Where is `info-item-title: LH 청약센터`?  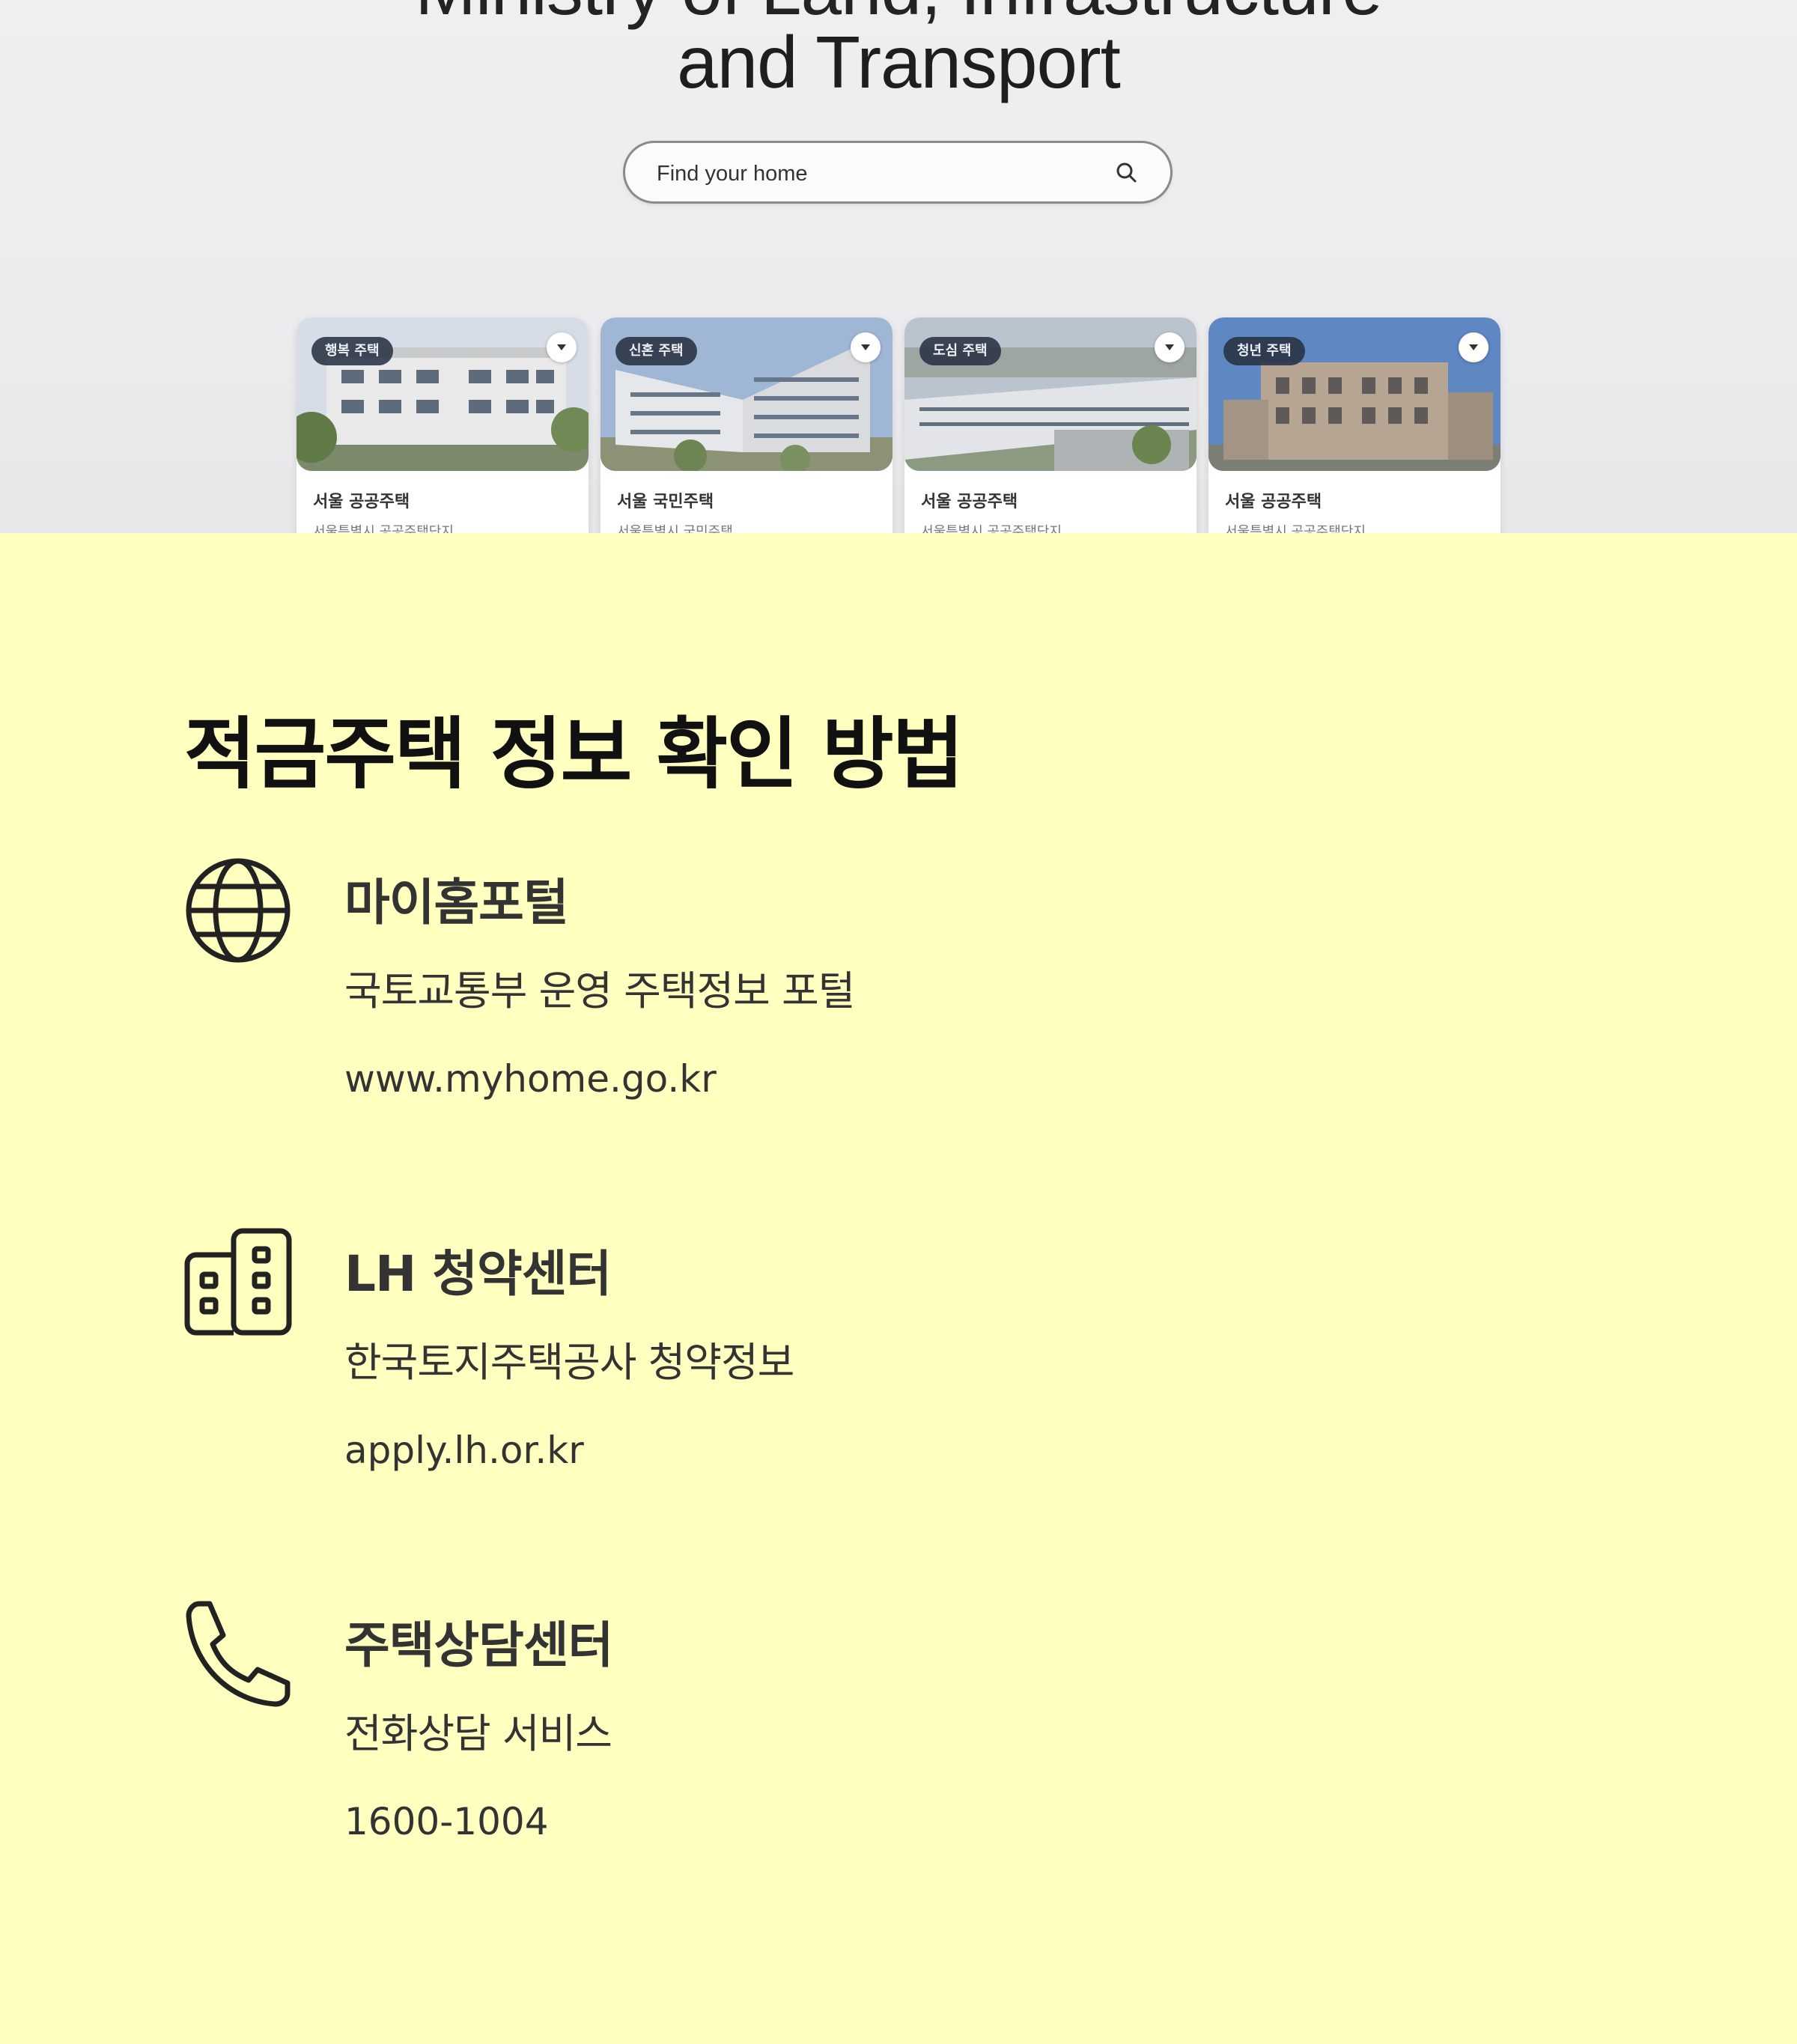
info-item-title: LH 청약센터 is located at coordinates (478, 1274).